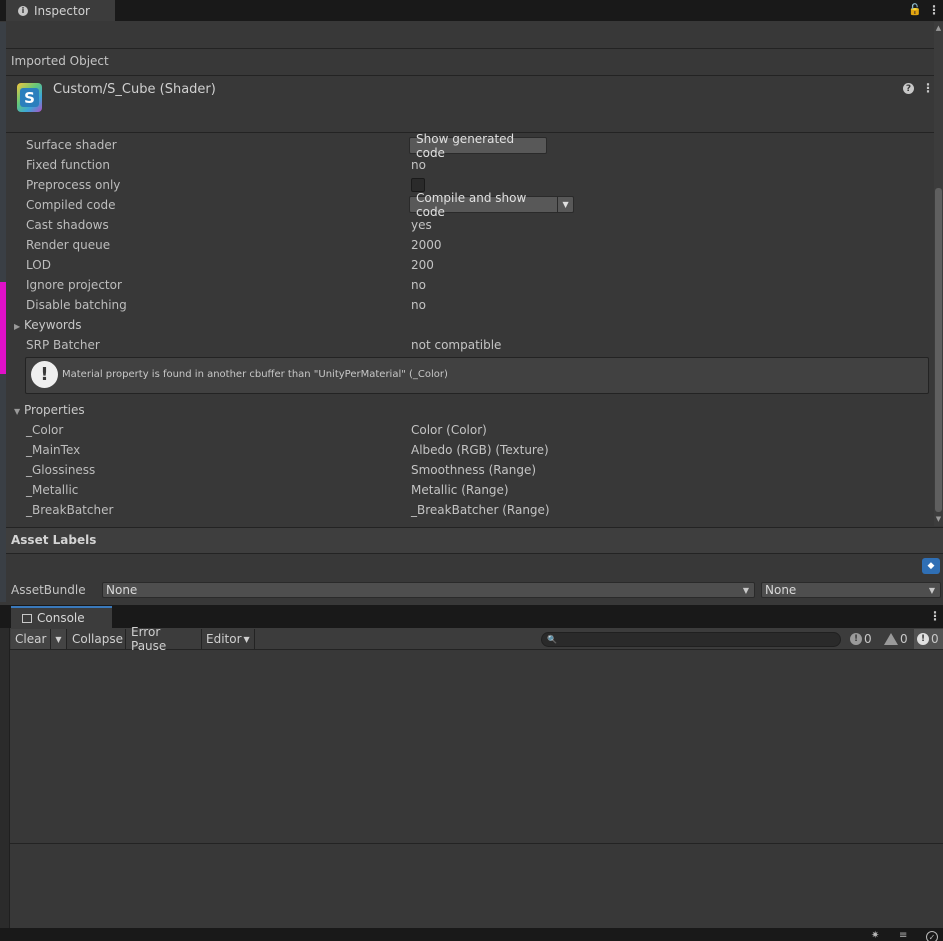 The image size is (943, 941). Describe the element at coordinates (31, 639) in the screenshot. I see `clear-button: Clear` at that location.